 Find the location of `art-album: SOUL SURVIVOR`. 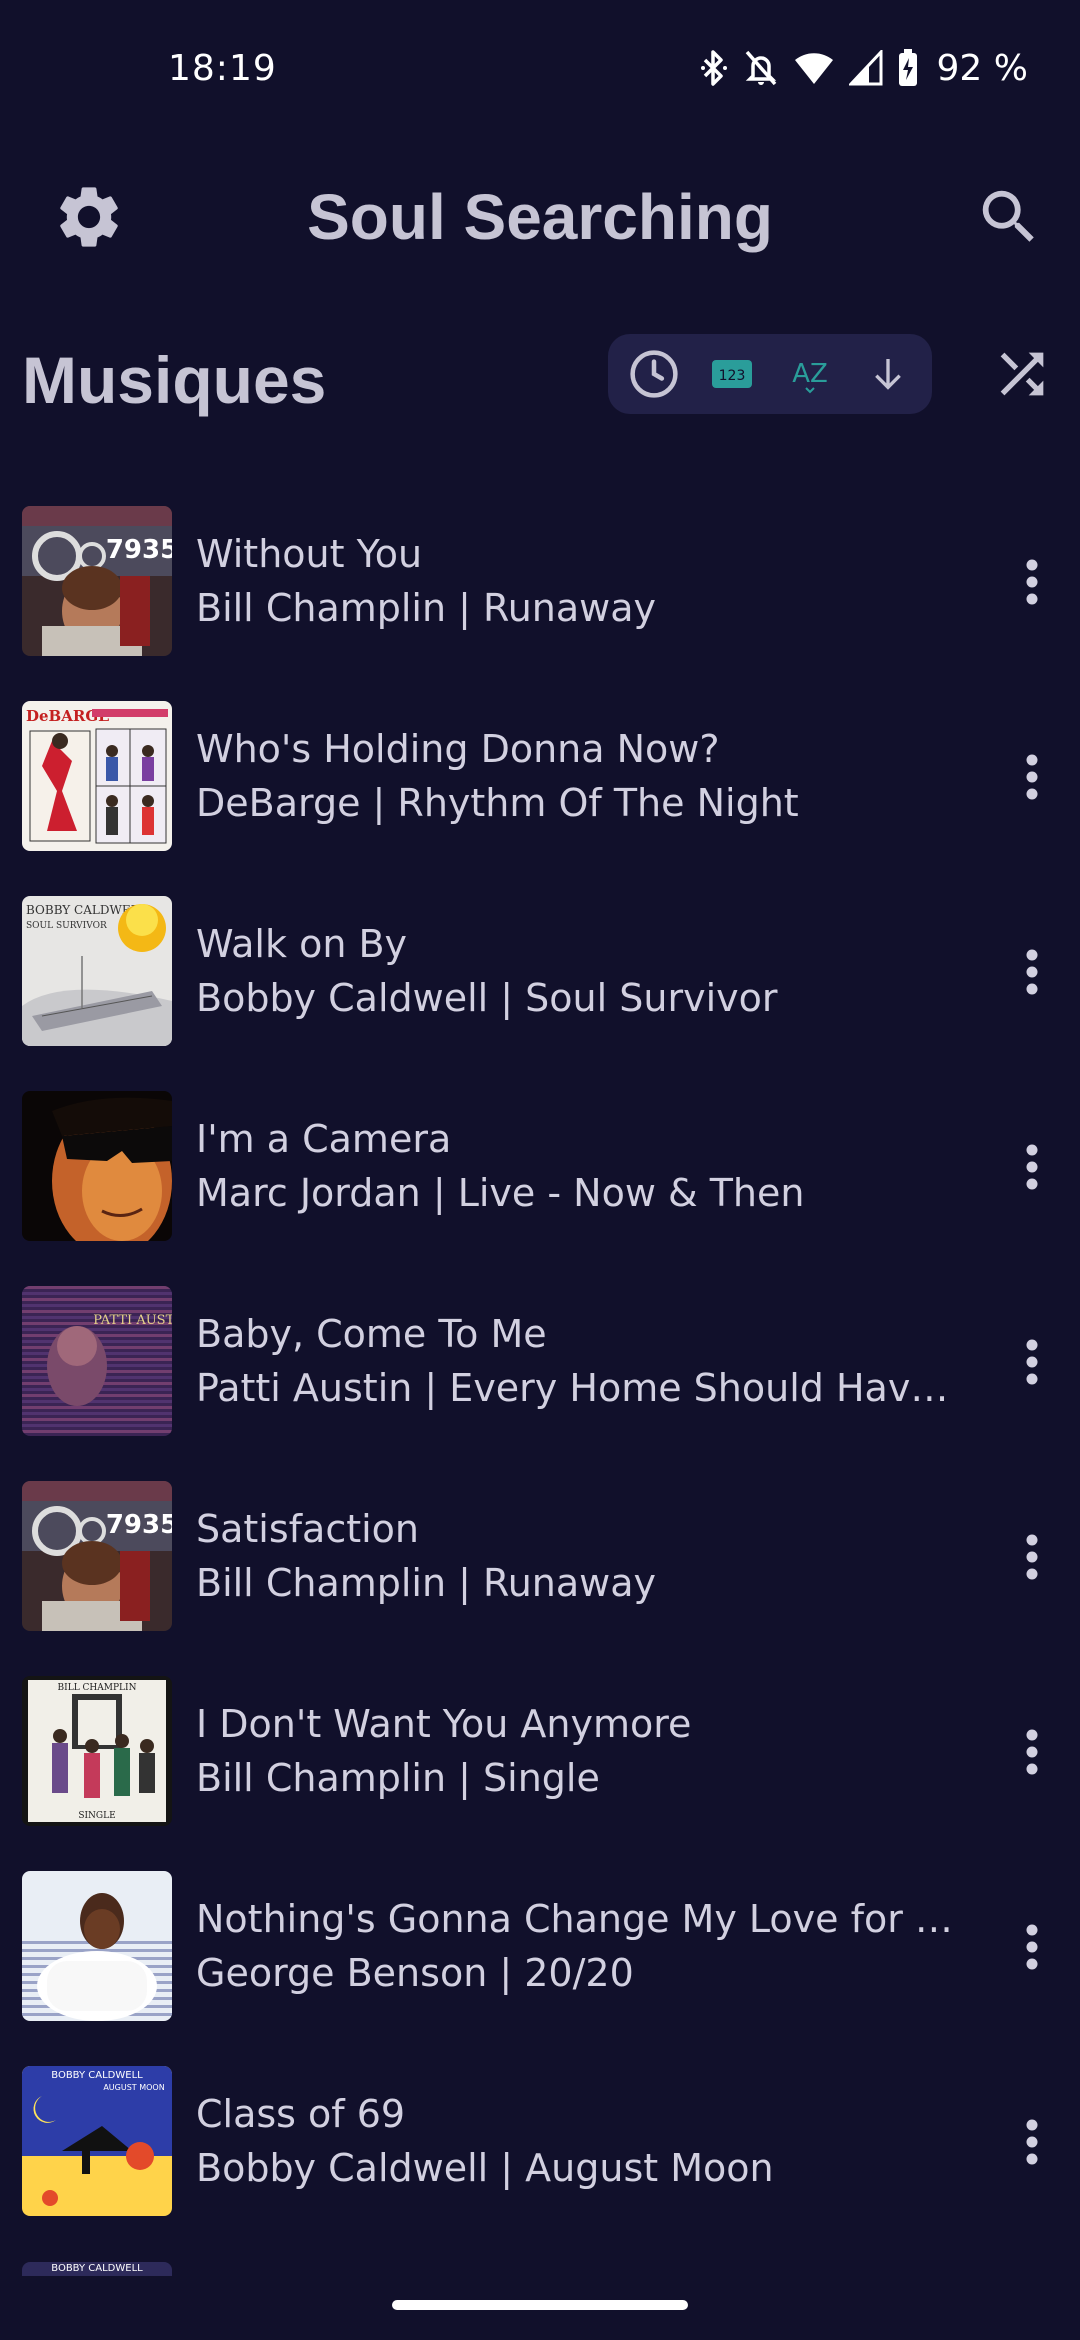

art-album: SOUL SURVIVOR is located at coordinates (66, 926).